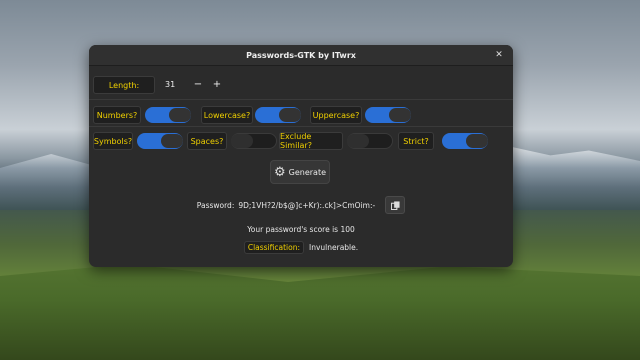 Image resolution: width=640 pixels, height=360 pixels. I want to click on password-label: Password:, so click(215, 205).